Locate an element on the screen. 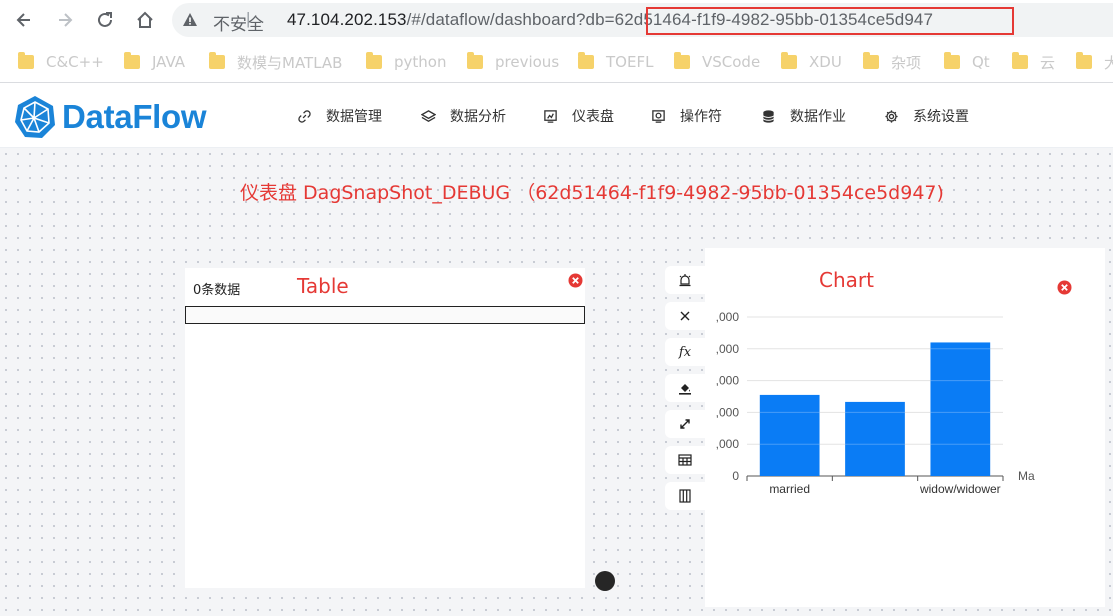 This screenshot has height=616, width=1113. reload-button is located at coordinates (105, 20).